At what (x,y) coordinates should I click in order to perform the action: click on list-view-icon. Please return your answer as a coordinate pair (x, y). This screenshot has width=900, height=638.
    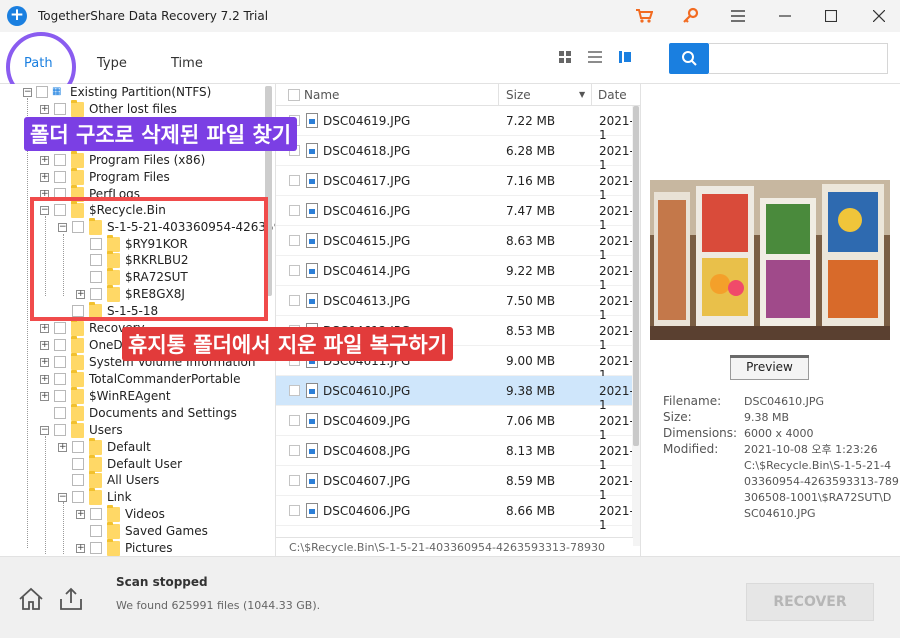
    Looking at the image, I should click on (597, 59).